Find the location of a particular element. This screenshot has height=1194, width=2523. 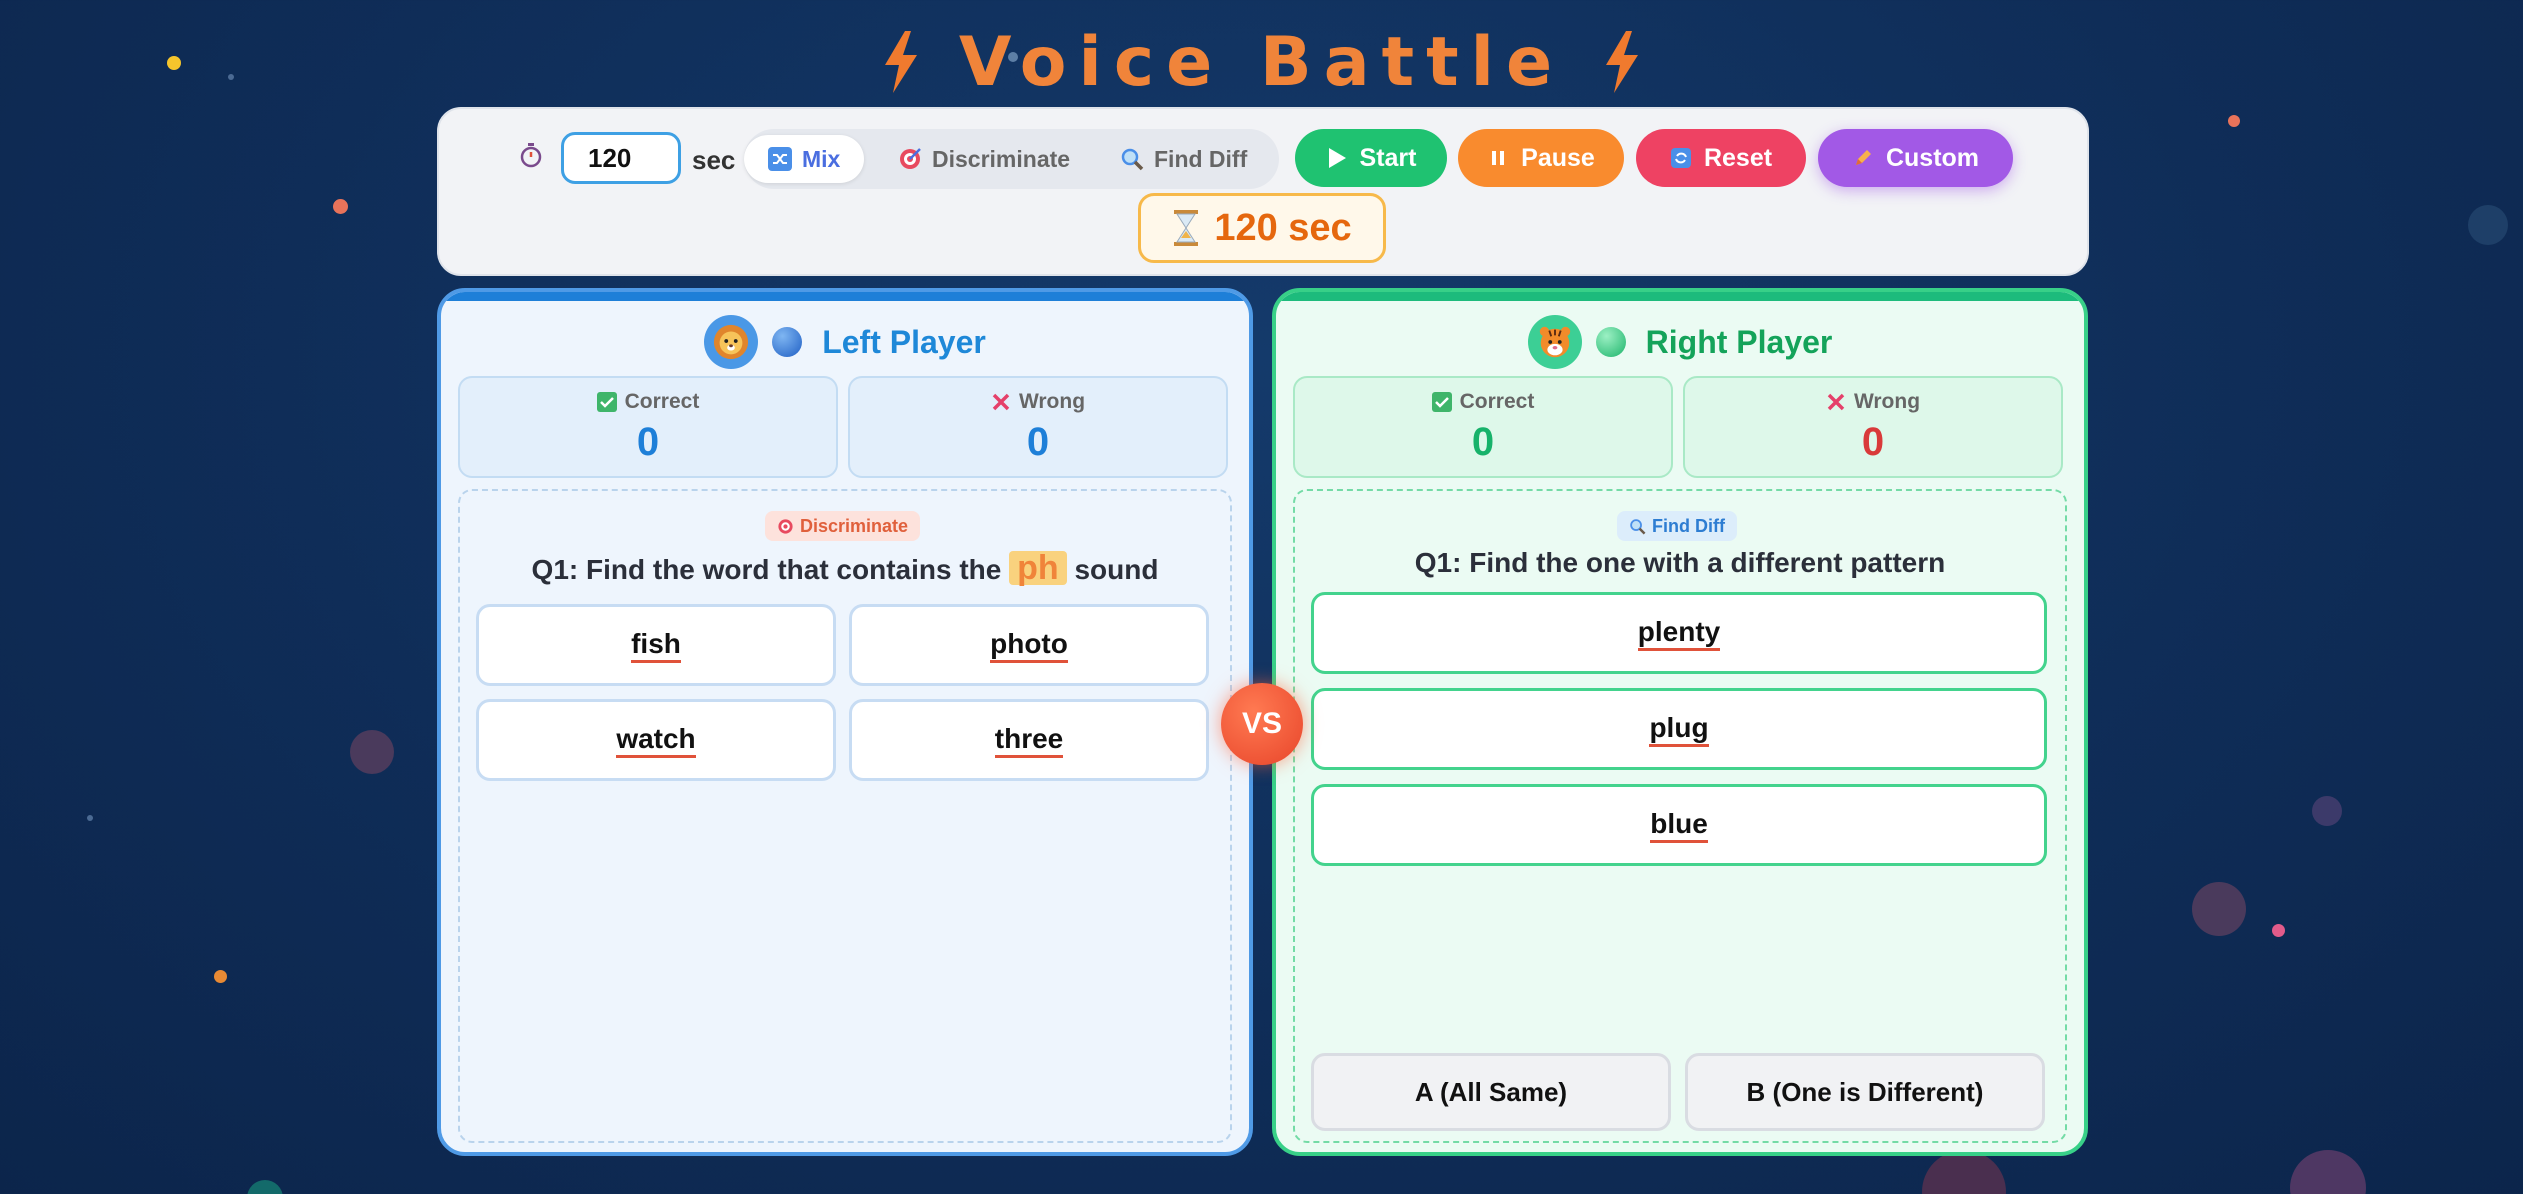

stopwatch-icon is located at coordinates (531, 155).